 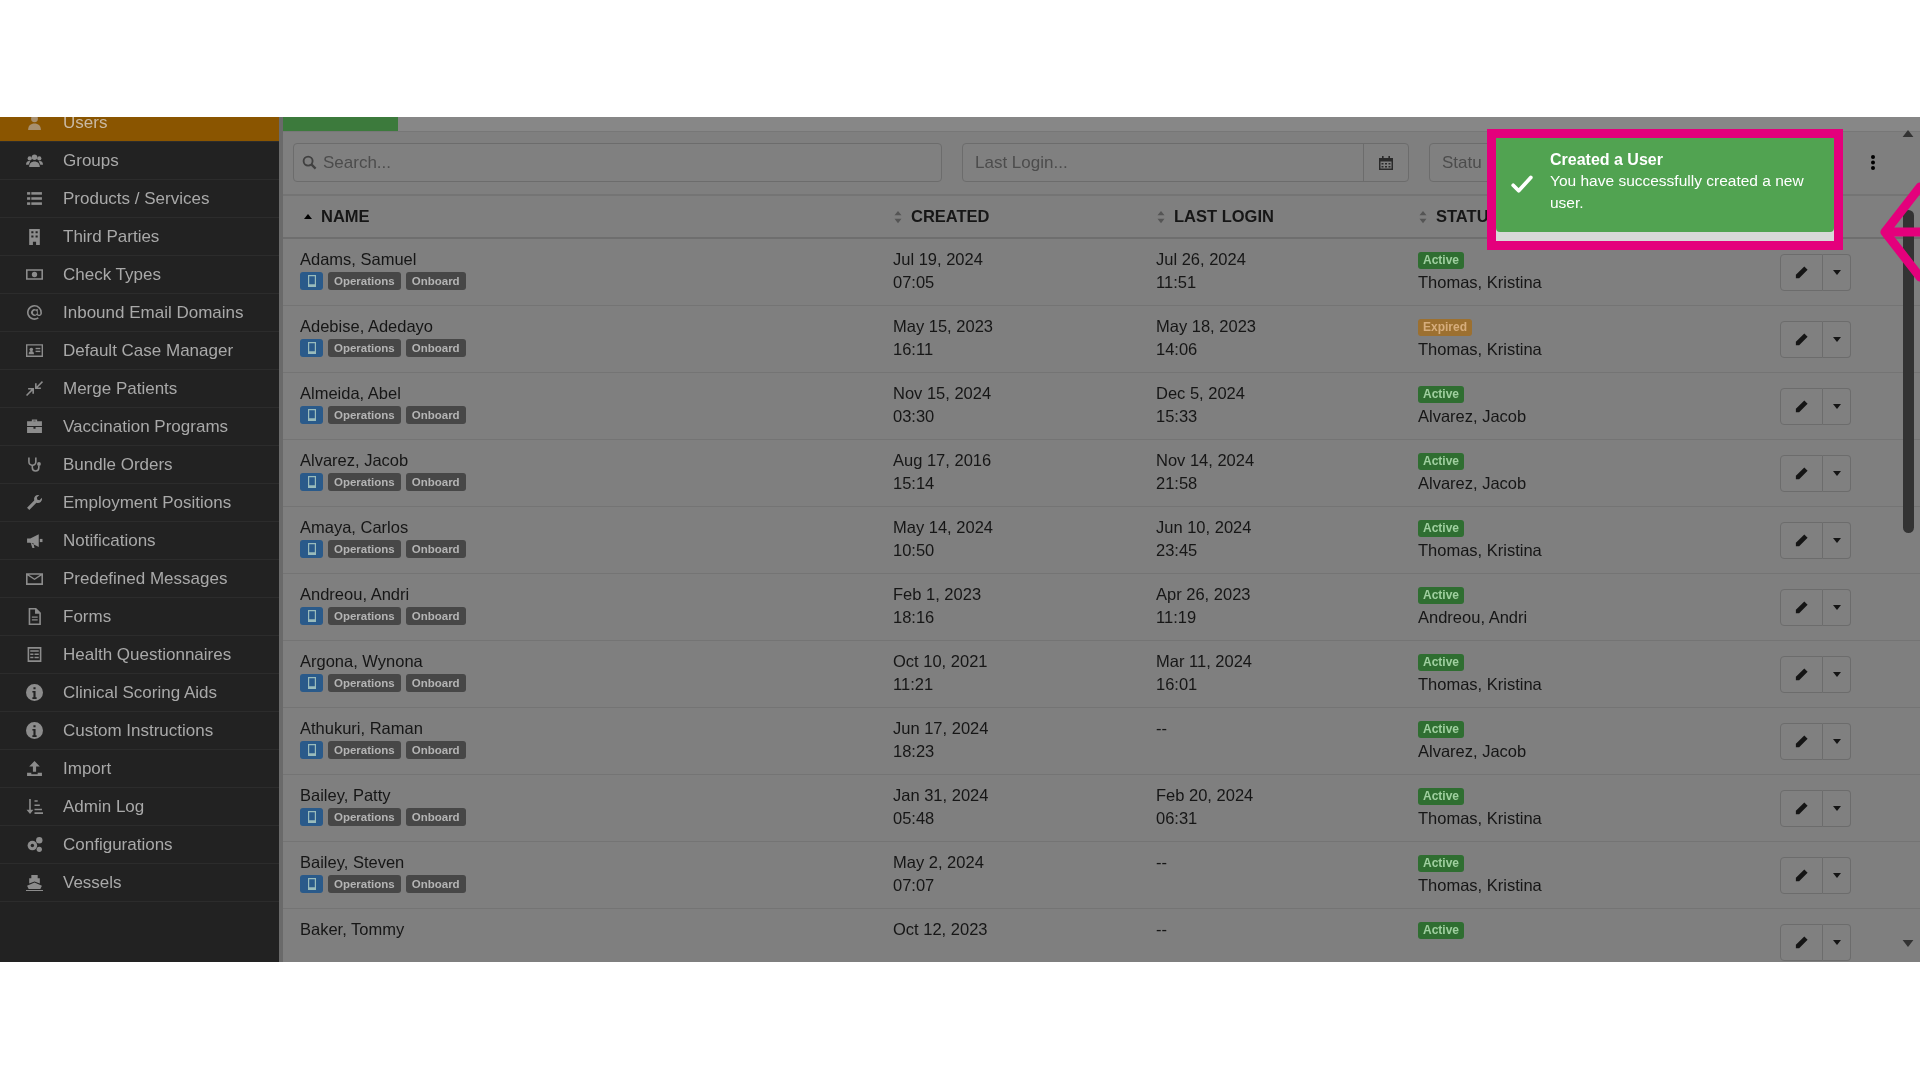 What do you see at coordinates (943, 326) in the screenshot?
I see `created-date: May 15, 2023` at bounding box center [943, 326].